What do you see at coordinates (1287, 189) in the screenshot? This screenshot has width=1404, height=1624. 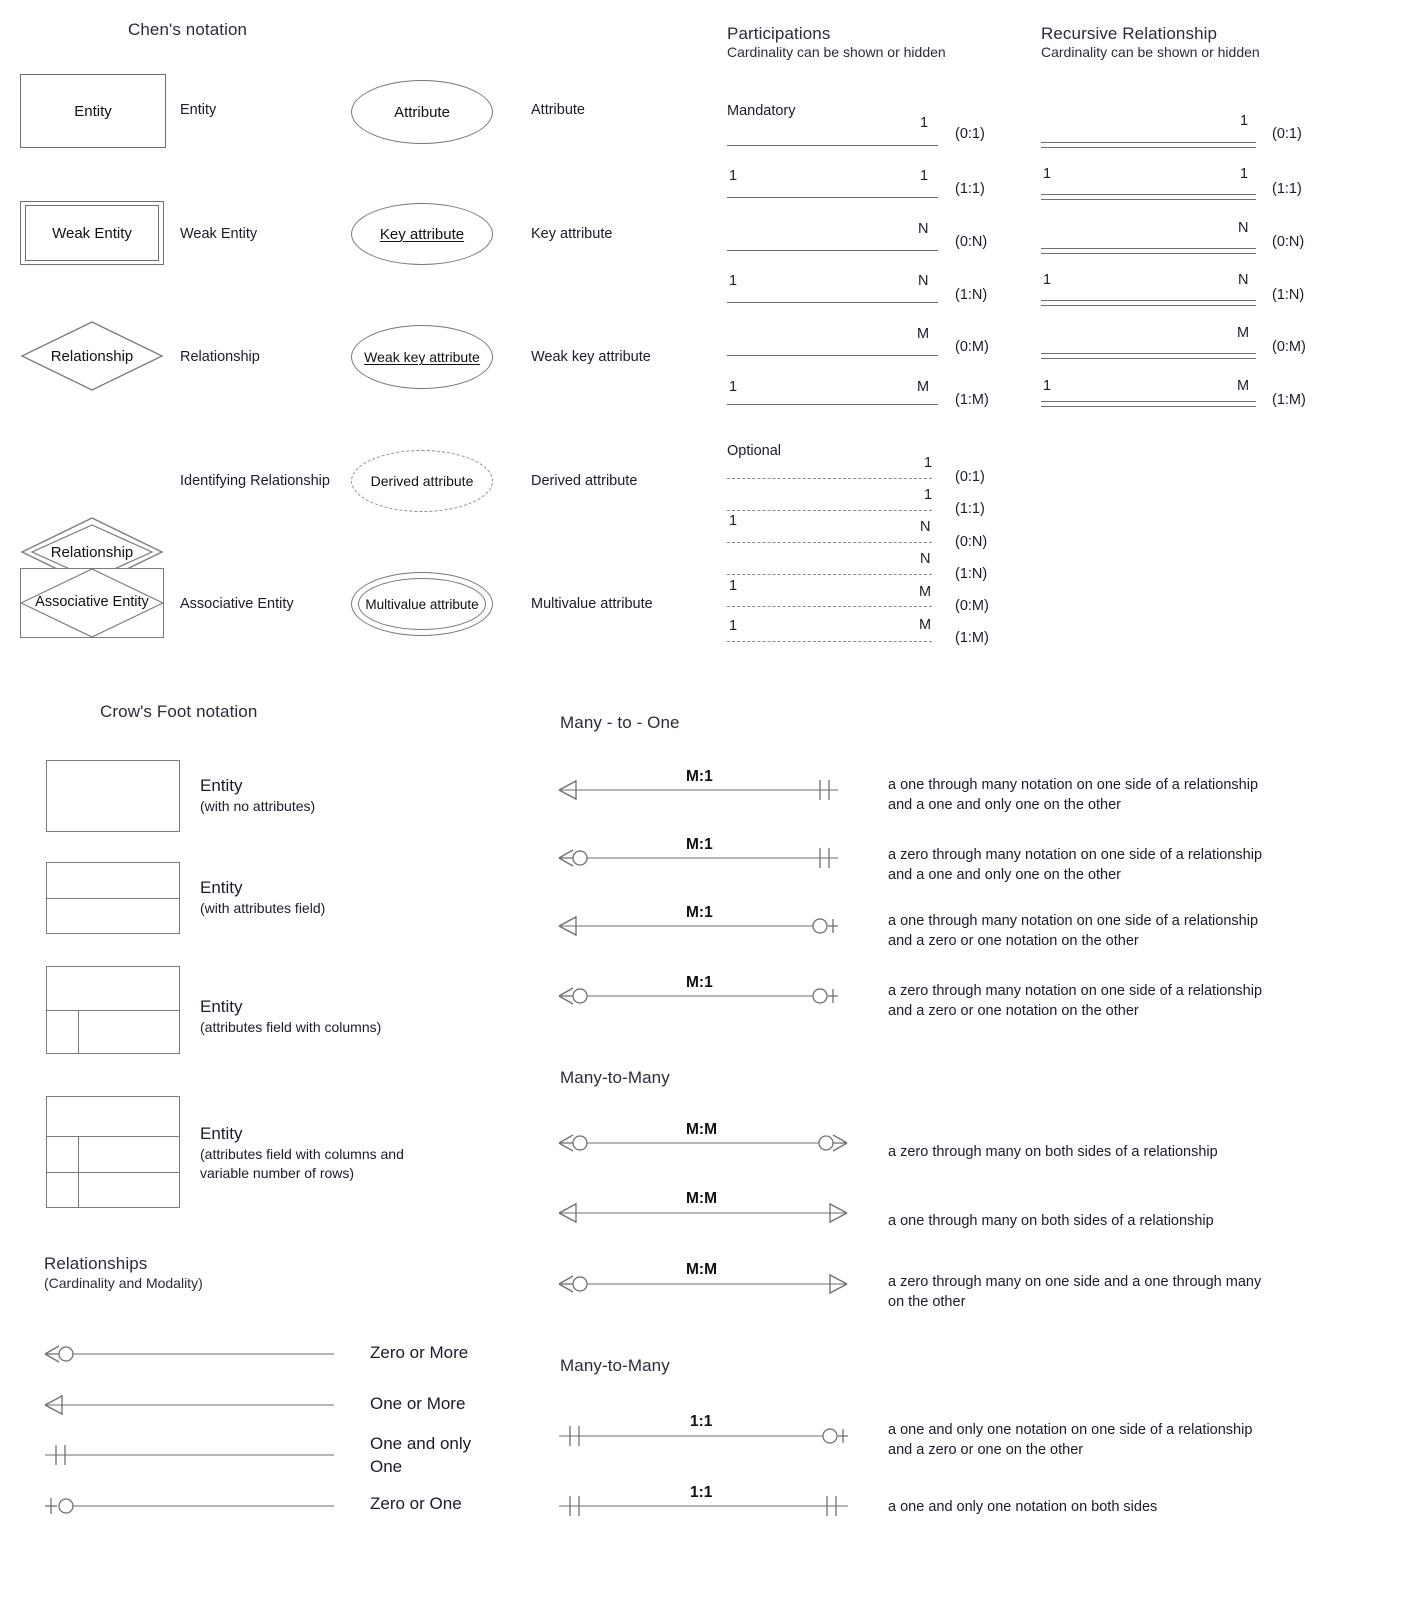 I see `recursive-cardinality: (1:1)` at bounding box center [1287, 189].